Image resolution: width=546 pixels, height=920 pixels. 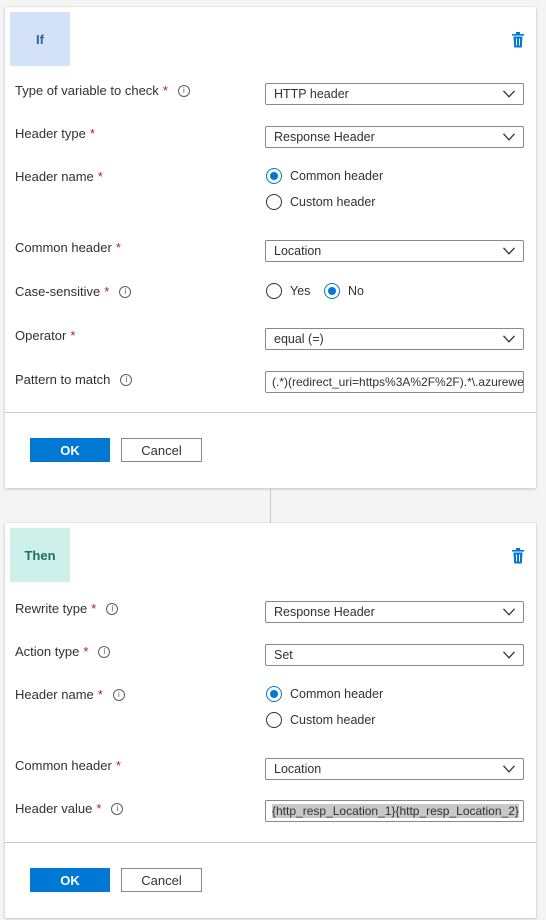 I want to click on action-common-header-dropdown: Location, so click(x=394, y=769).